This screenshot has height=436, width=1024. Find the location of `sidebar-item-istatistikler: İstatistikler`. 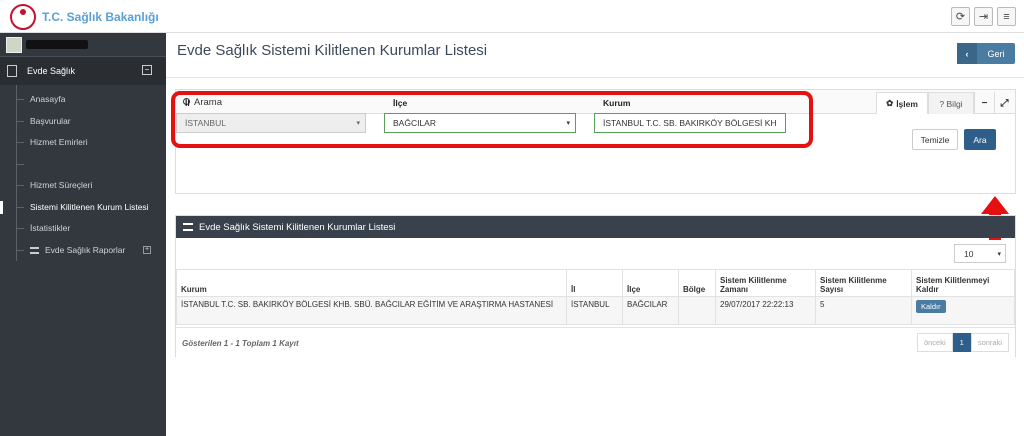

sidebar-item-istatistikler: İstatistikler is located at coordinates (83, 229).